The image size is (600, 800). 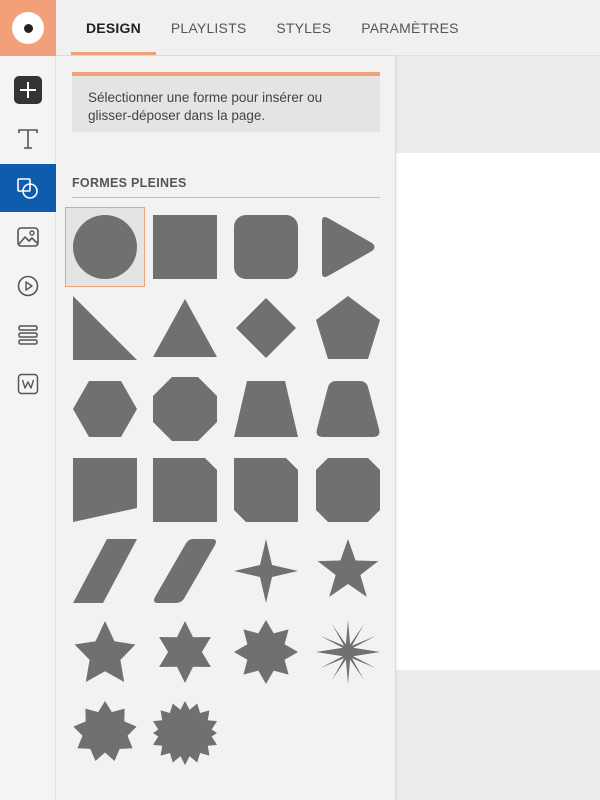 I want to click on shape-rounded-triangle, so click(x=348, y=247).